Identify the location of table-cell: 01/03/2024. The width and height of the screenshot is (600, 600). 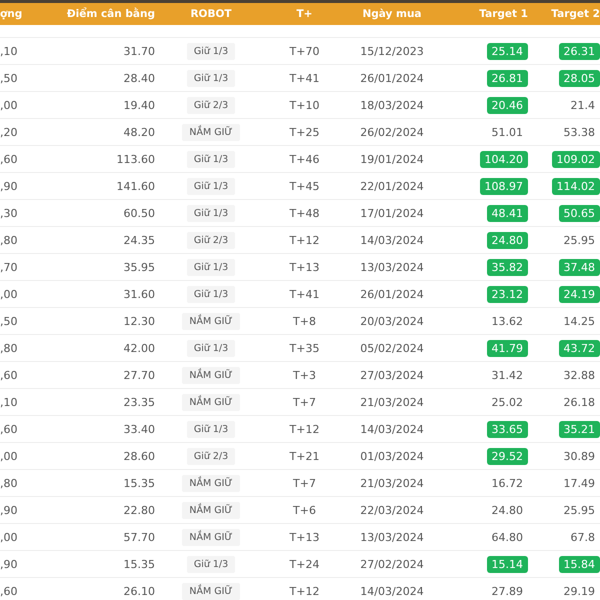
(392, 456).